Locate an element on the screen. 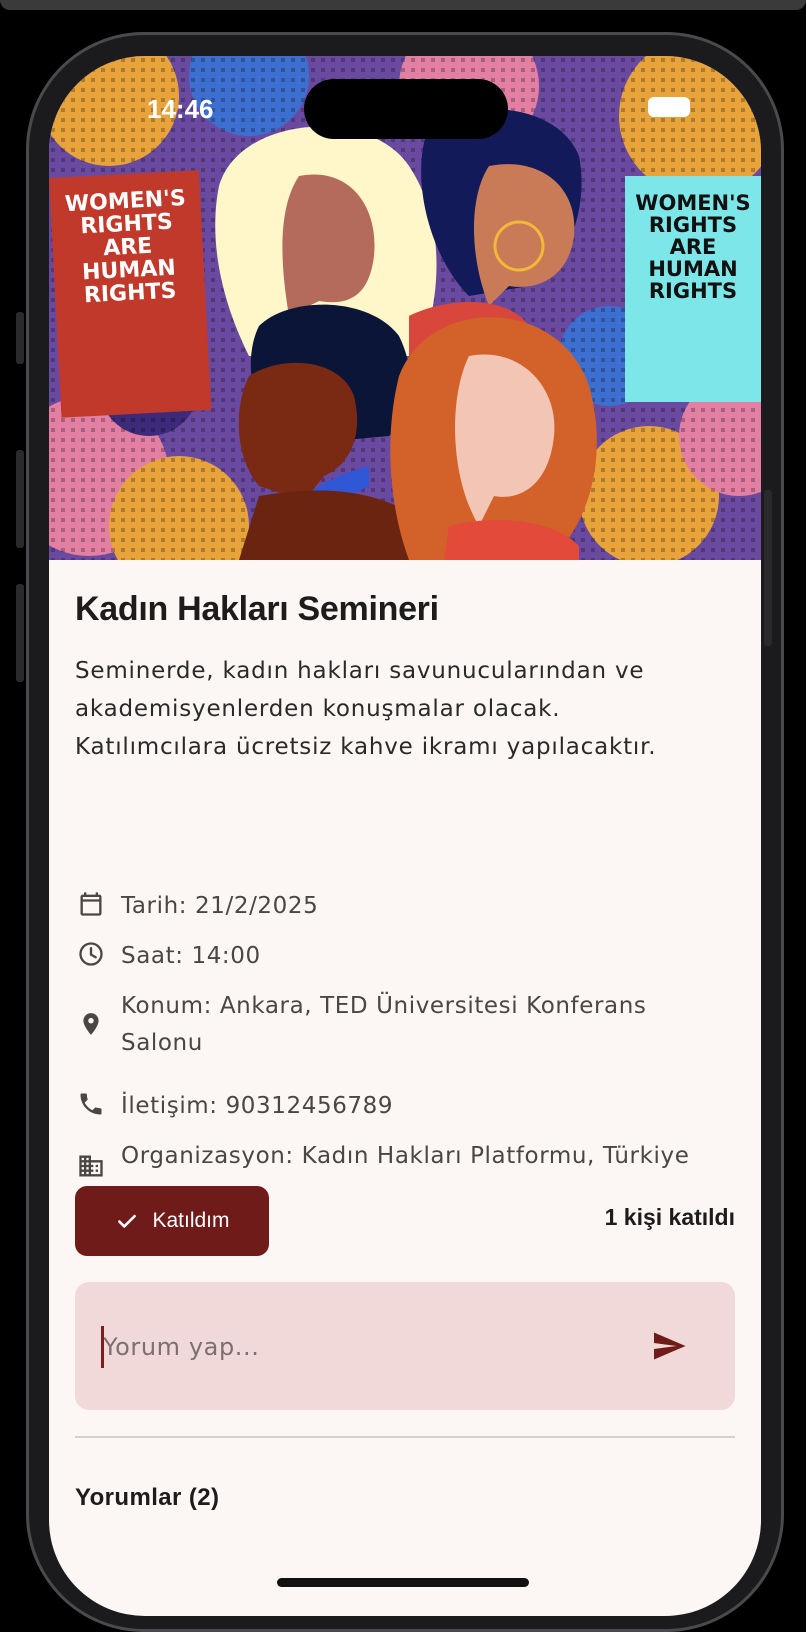 The image size is (806, 1632). phone-icon is located at coordinates (91, 1104).